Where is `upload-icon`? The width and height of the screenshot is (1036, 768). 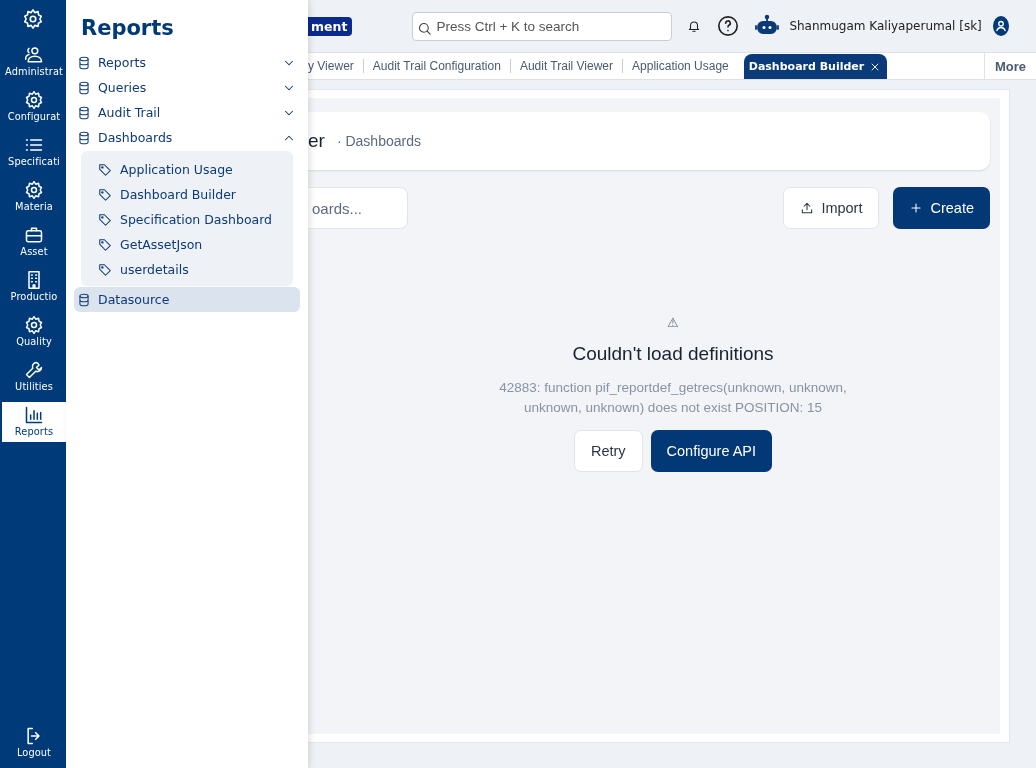 upload-icon is located at coordinates (807, 208).